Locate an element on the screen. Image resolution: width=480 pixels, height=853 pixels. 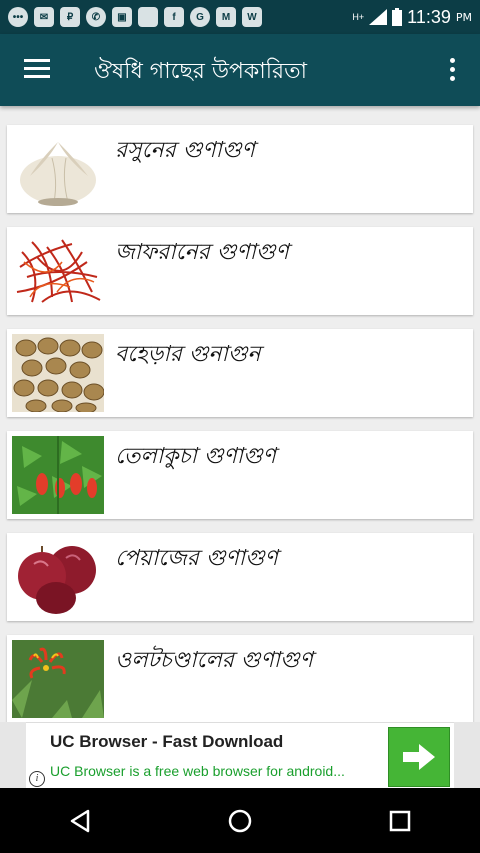
gloriosa-flower-image is located at coordinates (58, 679).